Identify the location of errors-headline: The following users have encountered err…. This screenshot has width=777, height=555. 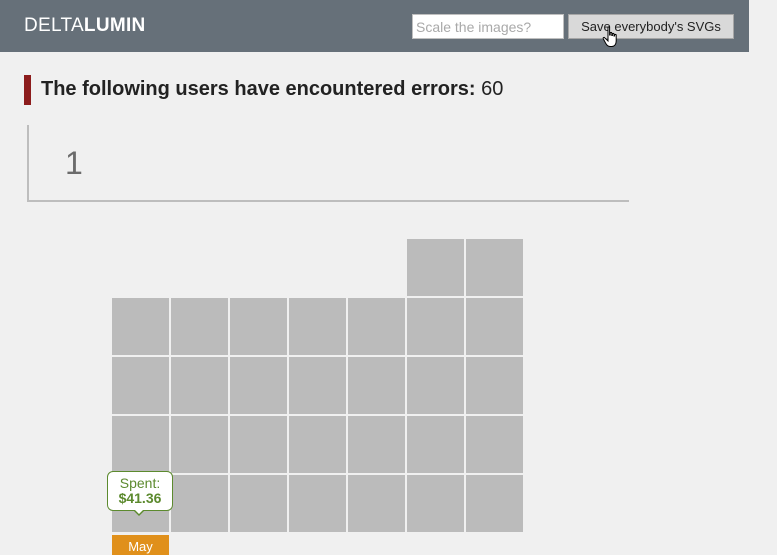
(272, 89).